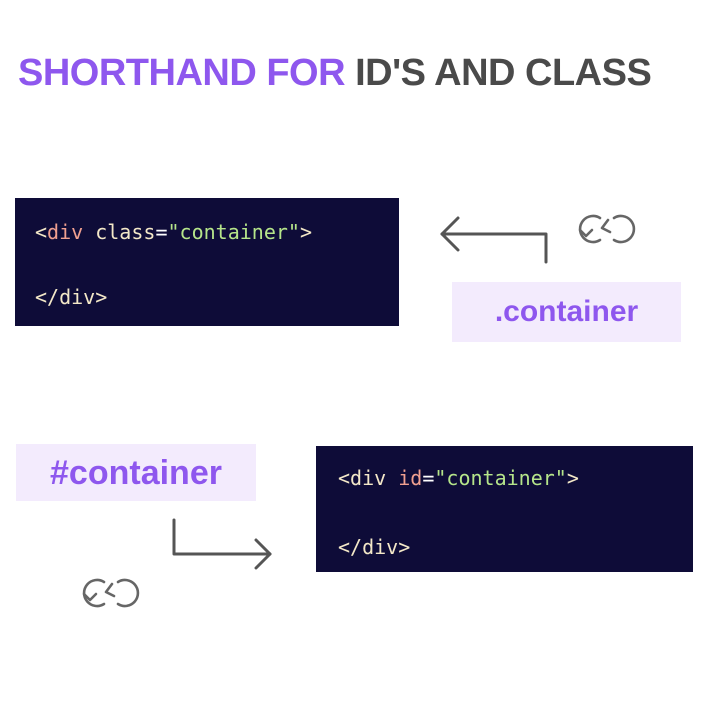  Describe the element at coordinates (566, 312) in the screenshot. I see `class-shorthand-label: .container` at that location.